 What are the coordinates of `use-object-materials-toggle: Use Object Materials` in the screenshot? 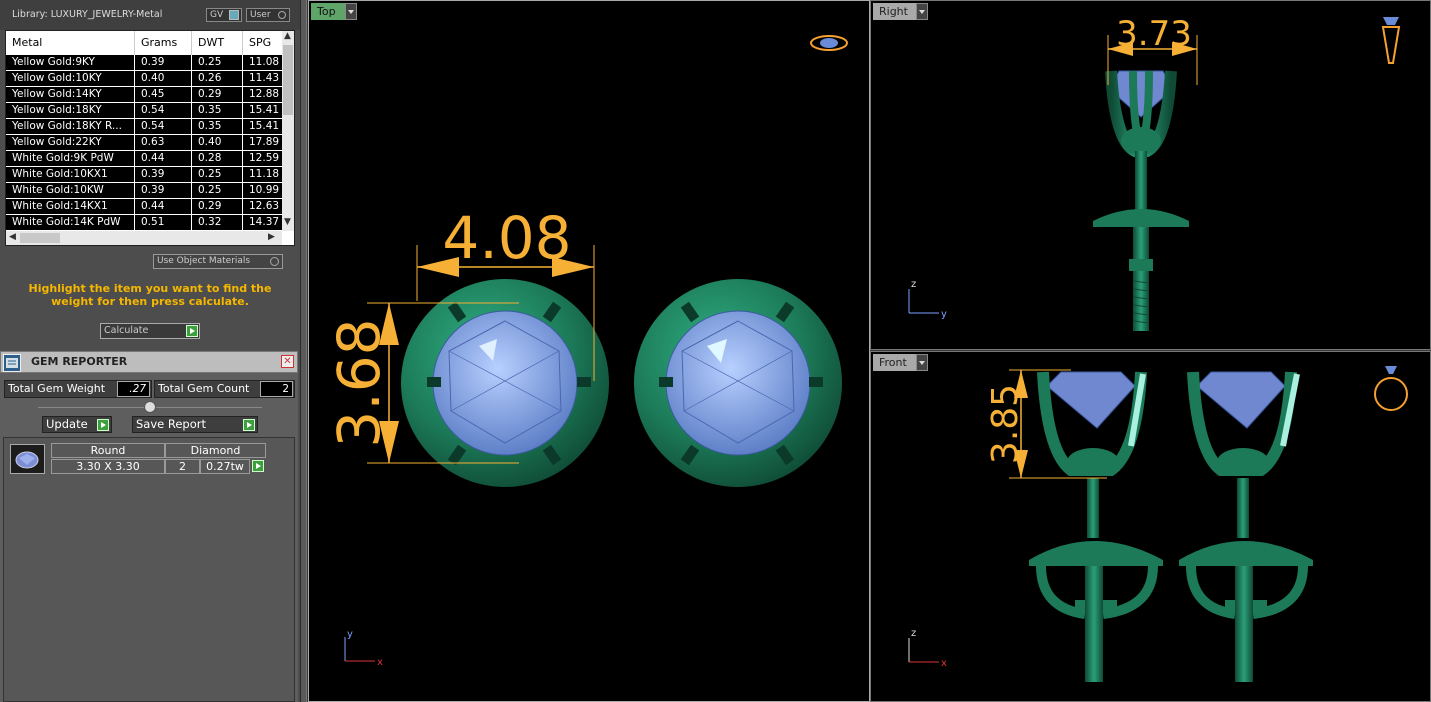 It's located at (218, 261).